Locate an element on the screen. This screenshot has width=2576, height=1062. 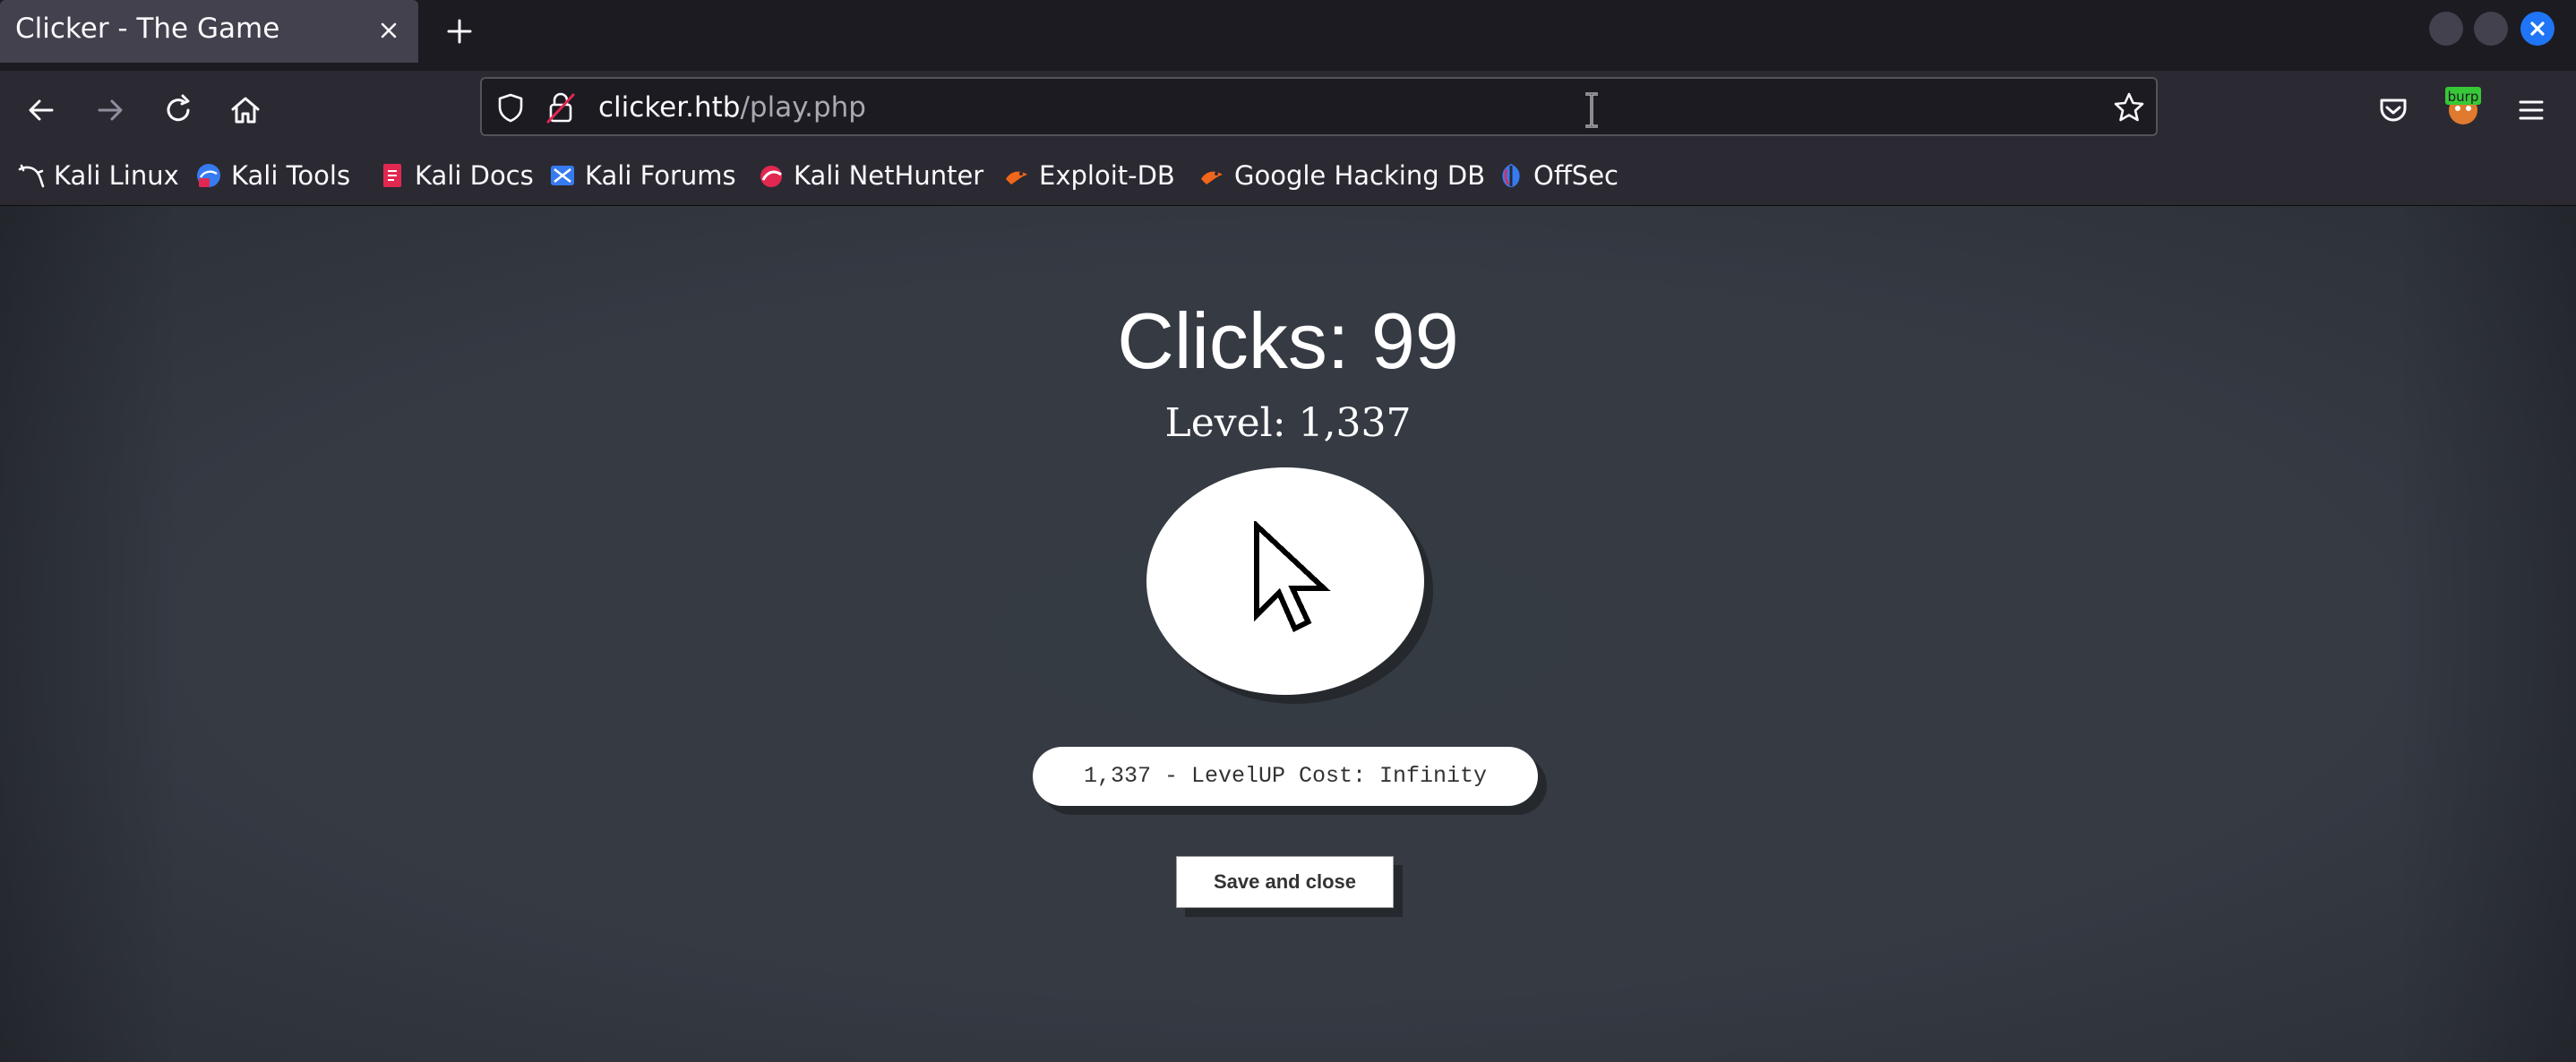
navigation-toolbar: clicker.htb/play.php burp is located at coordinates (1288, 110).